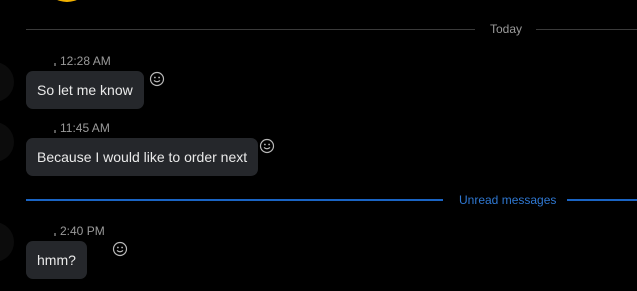  What do you see at coordinates (85, 128) in the screenshot?
I see `timestamp-text: 11:45 AM` at bounding box center [85, 128].